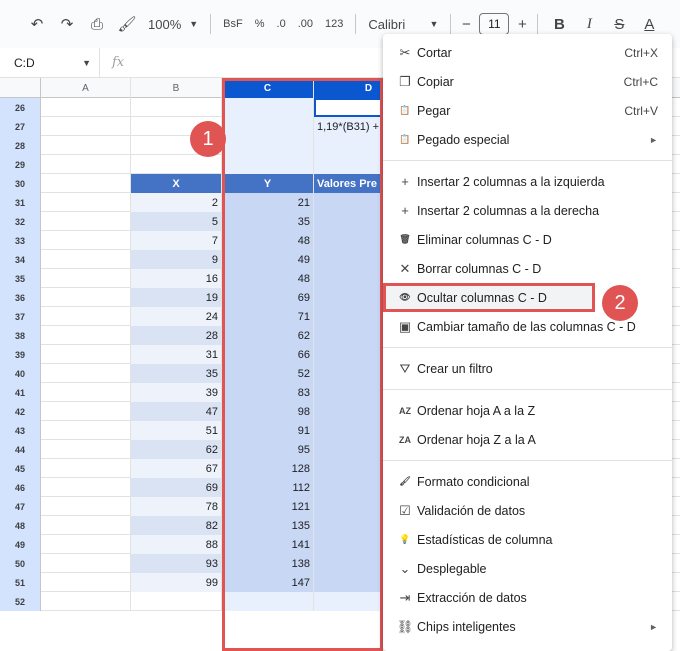 This screenshot has height=651, width=680. I want to click on increase-decimal-button: .00, so click(305, 24).